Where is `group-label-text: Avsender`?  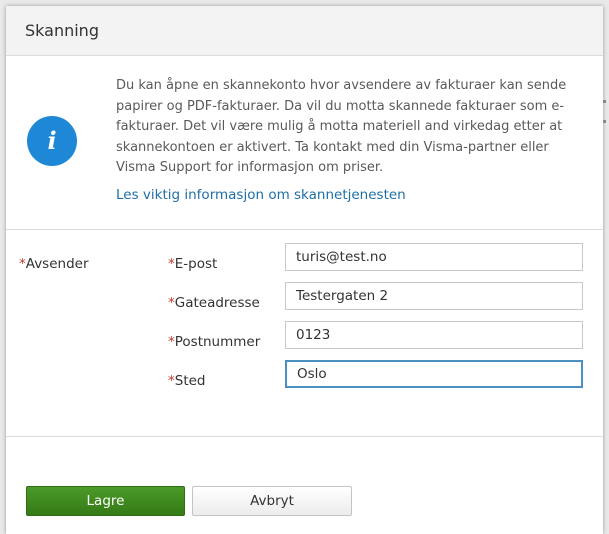
group-label-text: Avsender is located at coordinates (57, 264).